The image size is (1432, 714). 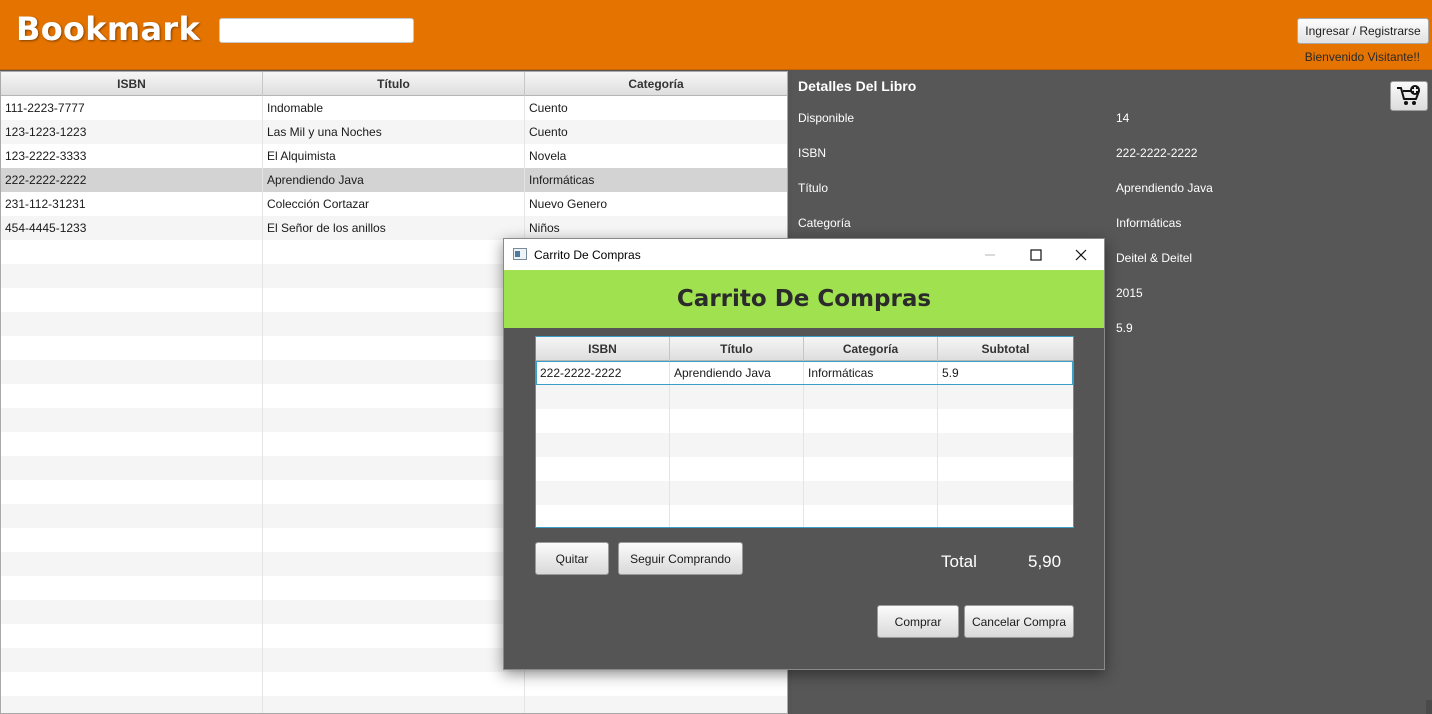 I want to click on table-cell: Indomable, so click(x=394, y=108).